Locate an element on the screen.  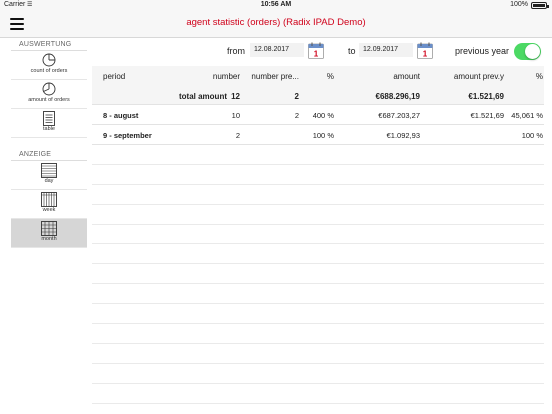
battery-icon is located at coordinates (540, 5).